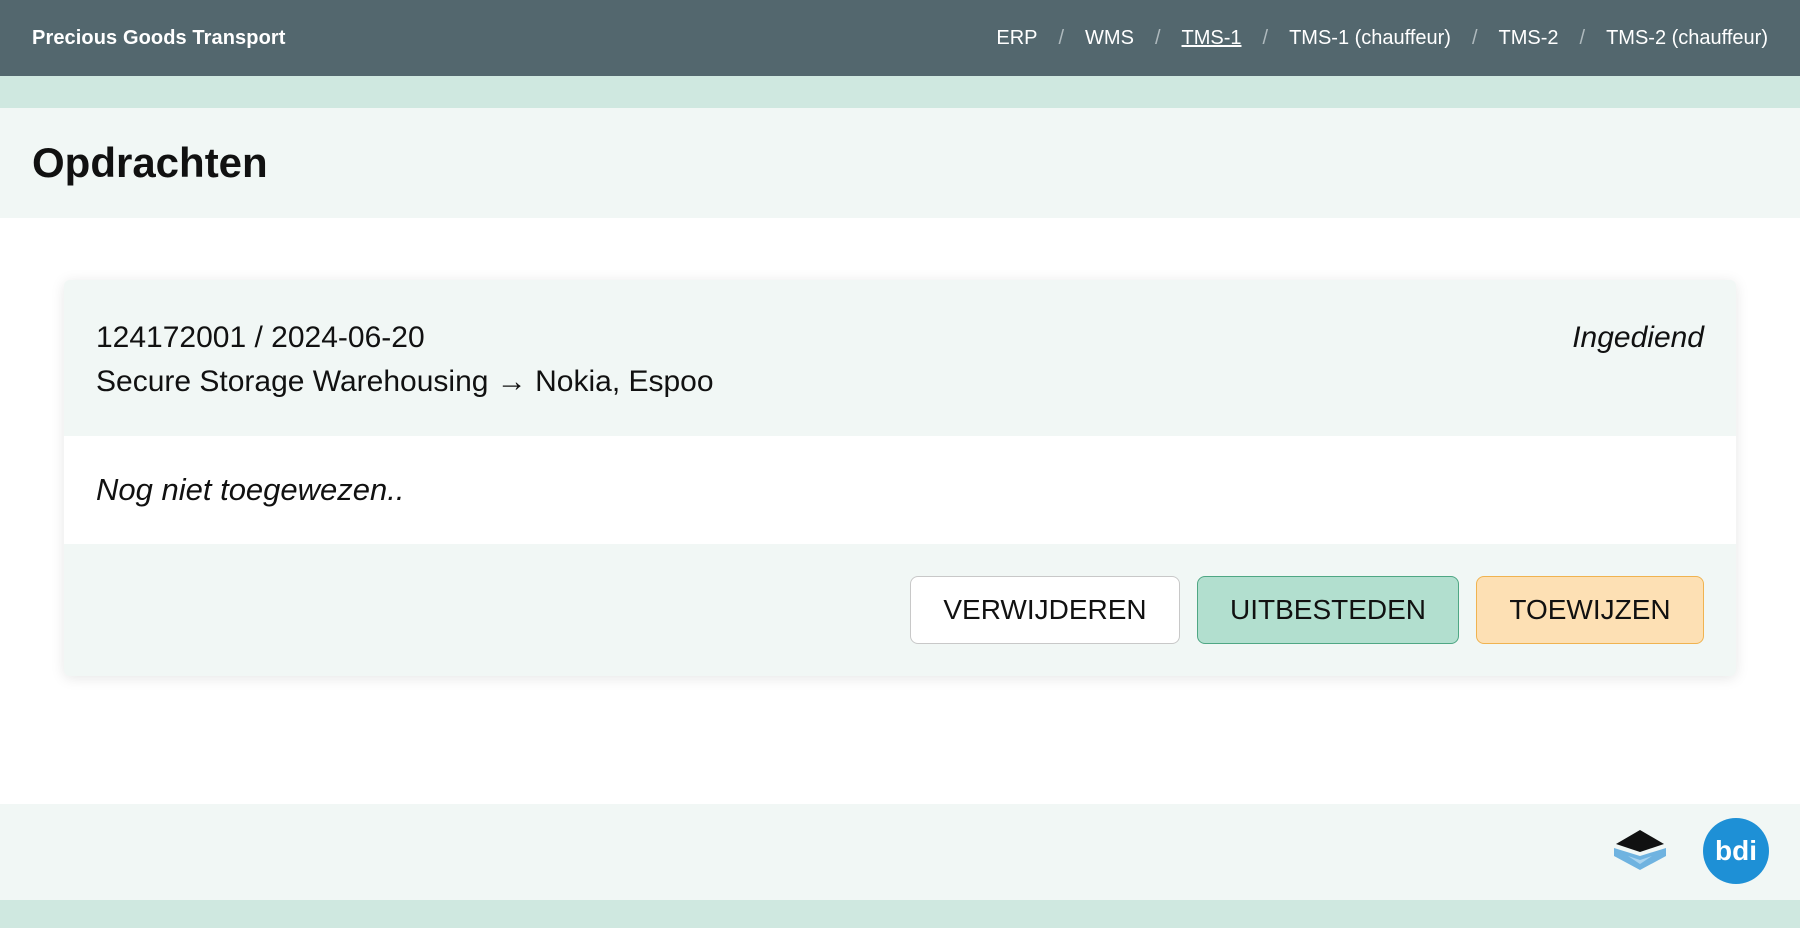  Describe the element at coordinates (900, 610) in the screenshot. I see `order-actions: VERWIJDEREN UITBESTEDEN TOEWIJZEN` at that location.